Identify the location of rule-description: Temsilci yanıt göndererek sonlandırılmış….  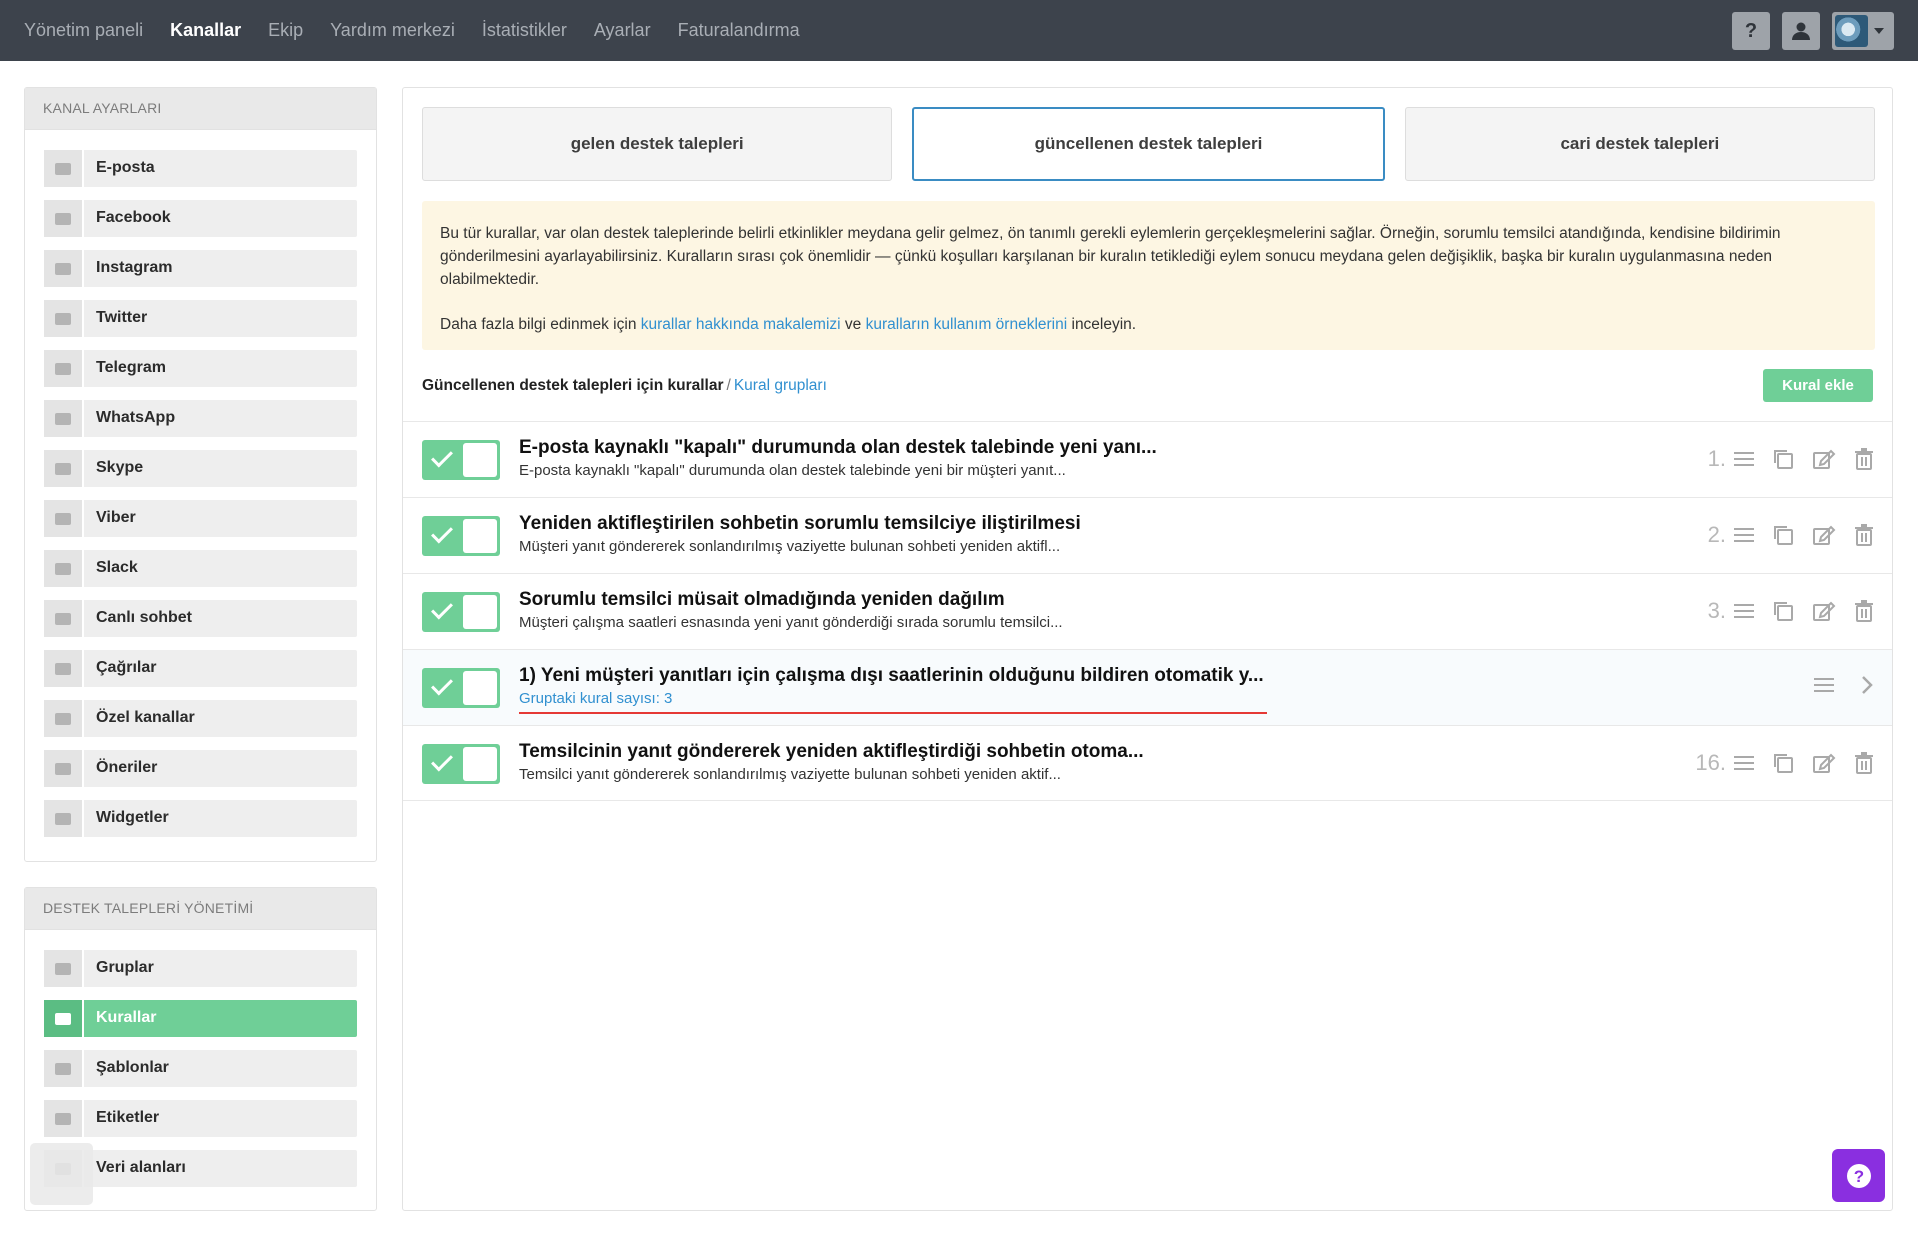
(790, 774).